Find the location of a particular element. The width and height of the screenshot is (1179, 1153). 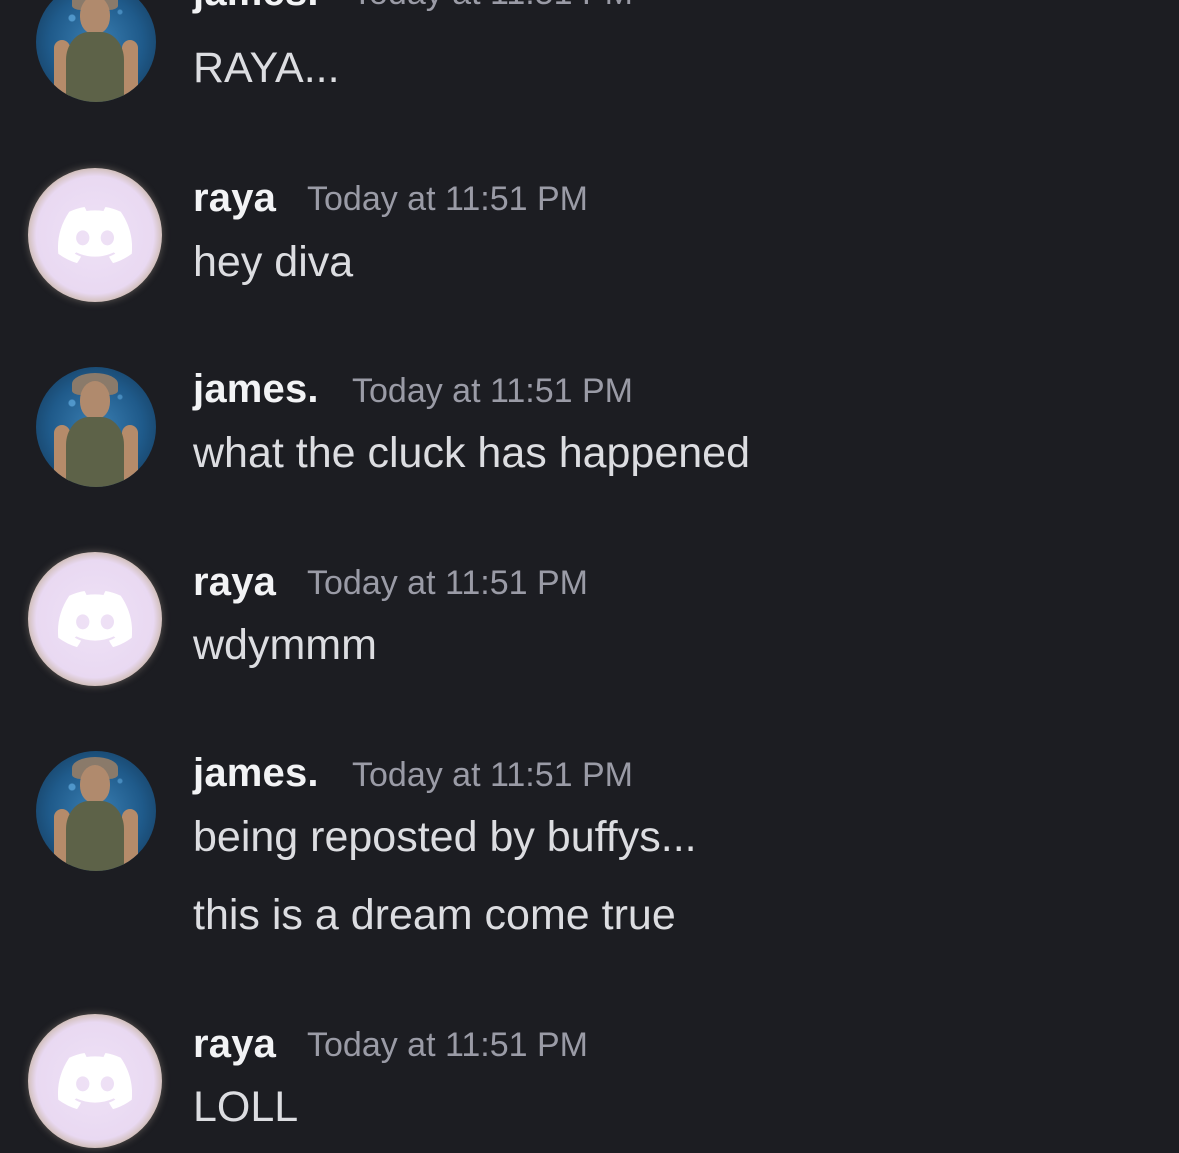

message-content: what the cluck has happened is located at coordinates (472, 453).